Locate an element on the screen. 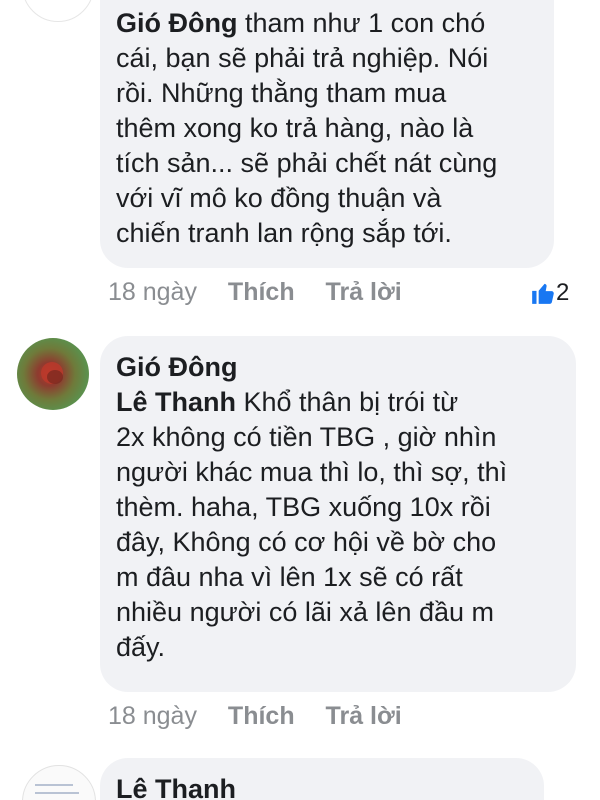  comment-text-line: m đâu nha vì lên 1x sẽ có rất is located at coordinates (289, 577).